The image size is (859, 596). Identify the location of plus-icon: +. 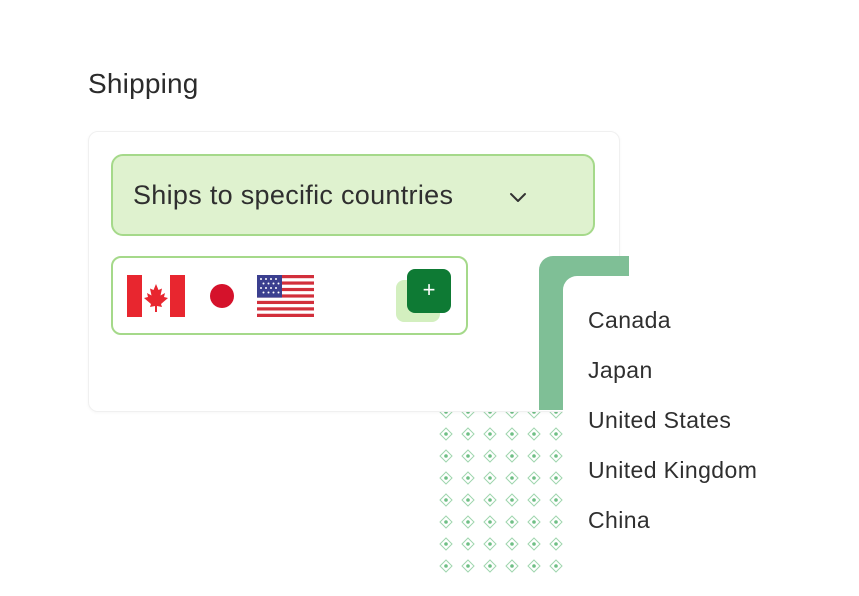
(429, 289).